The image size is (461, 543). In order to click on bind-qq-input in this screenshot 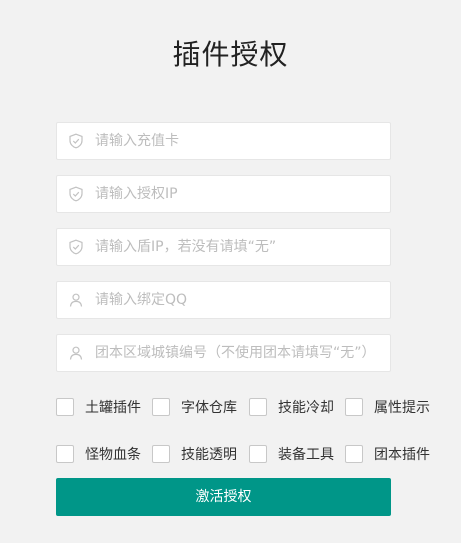, I will do `click(242, 300)`.